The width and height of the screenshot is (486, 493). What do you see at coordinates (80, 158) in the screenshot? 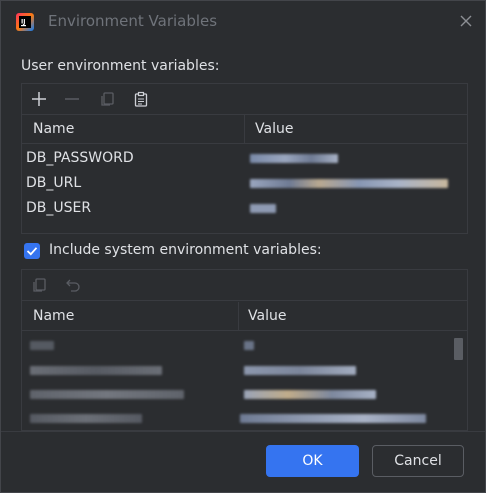
I see `variable-name: DB_PASSWORD` at bounding box center [80, 158].